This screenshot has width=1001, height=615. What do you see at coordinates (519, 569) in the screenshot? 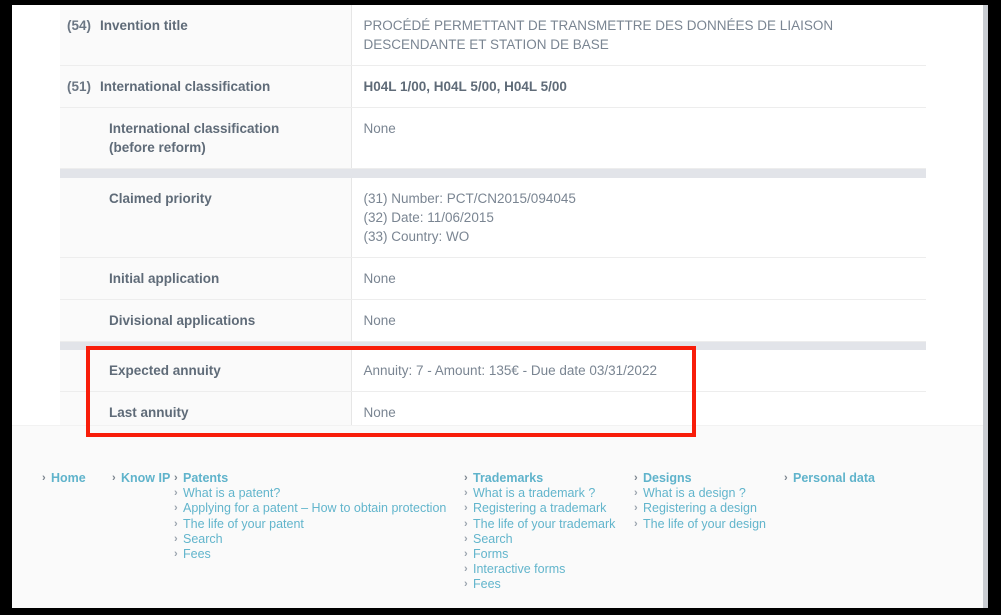
I see `footer-link-label: Interactive forms` at bounding box center [519, 569].